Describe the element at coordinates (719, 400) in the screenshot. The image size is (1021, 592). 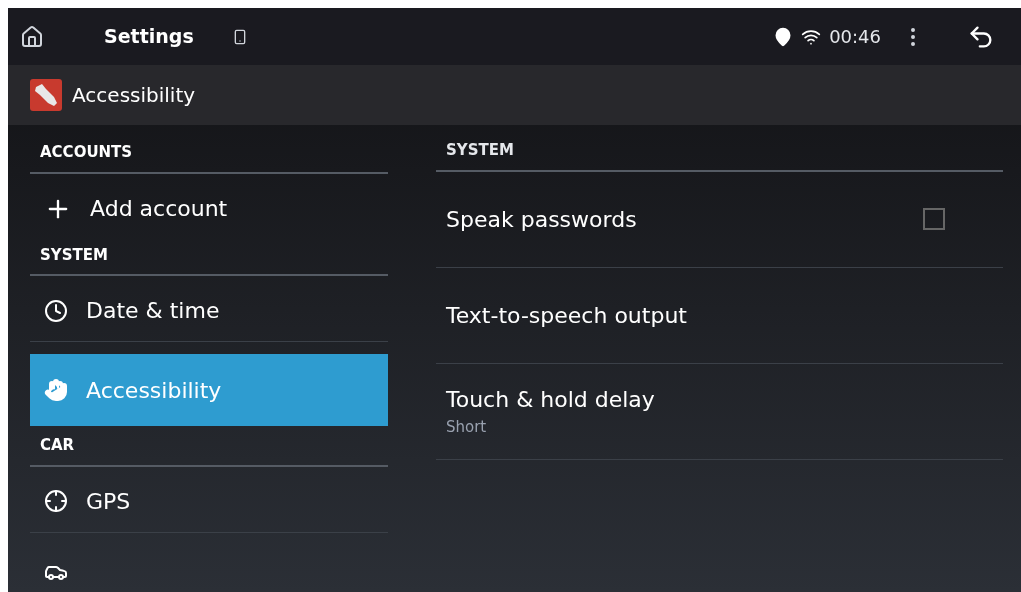
I see `setting-title: Touch & hold delay` at that location.